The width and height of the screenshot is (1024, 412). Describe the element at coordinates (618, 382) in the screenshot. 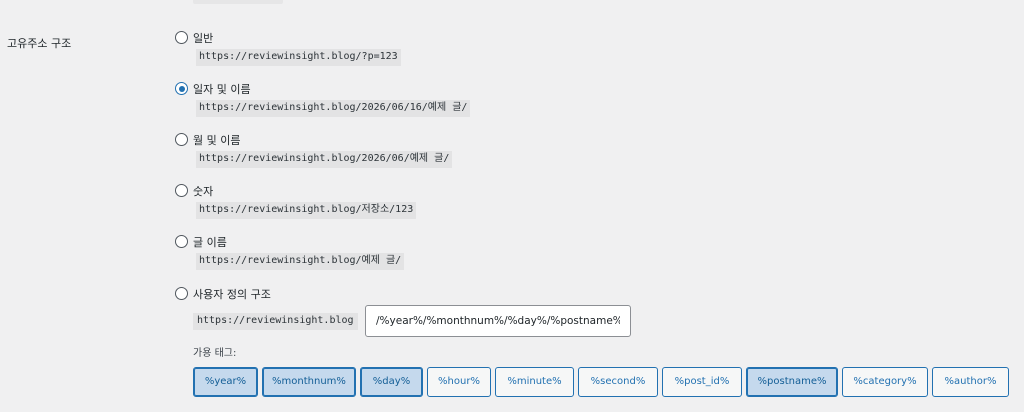

I see `tag-second-button: %second%` at that location.